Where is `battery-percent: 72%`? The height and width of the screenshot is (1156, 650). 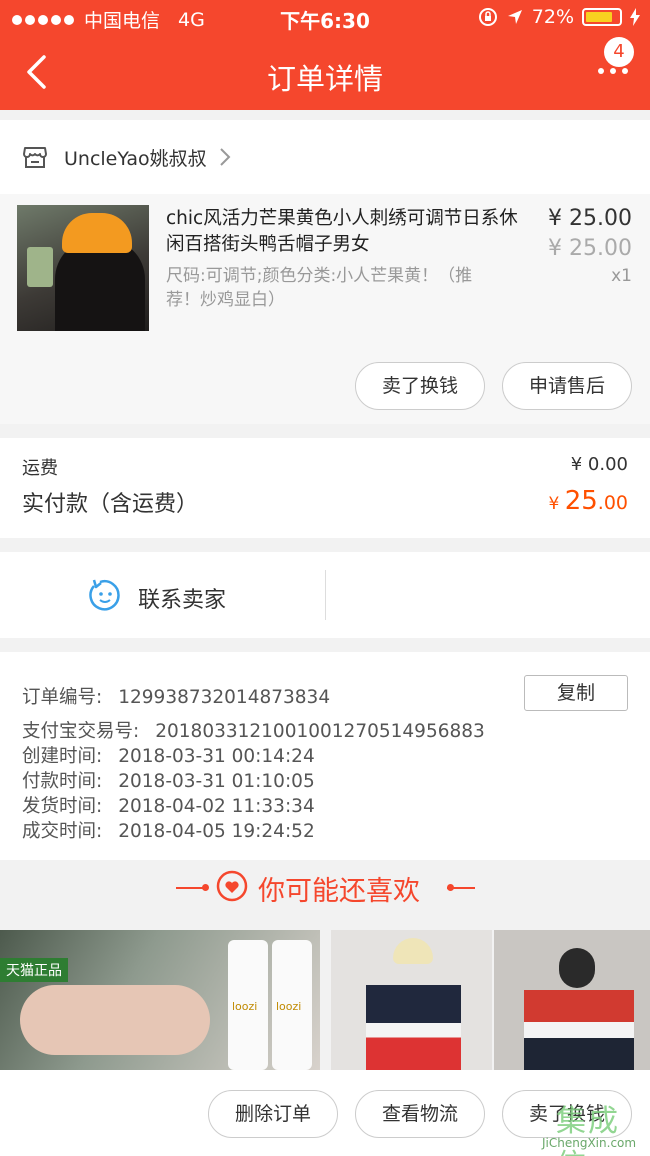
battery-percent: 72% is located at coordinates (552, 17).